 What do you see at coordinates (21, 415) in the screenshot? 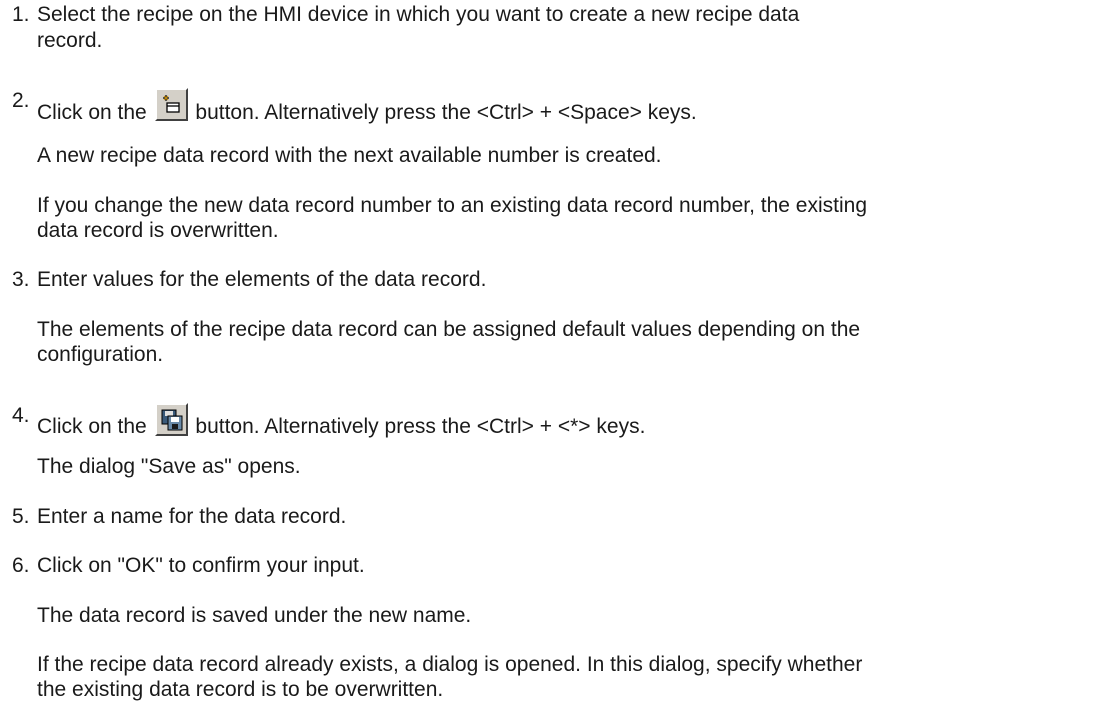
I see `step-number: 4.` at bounding box center [21, 415].